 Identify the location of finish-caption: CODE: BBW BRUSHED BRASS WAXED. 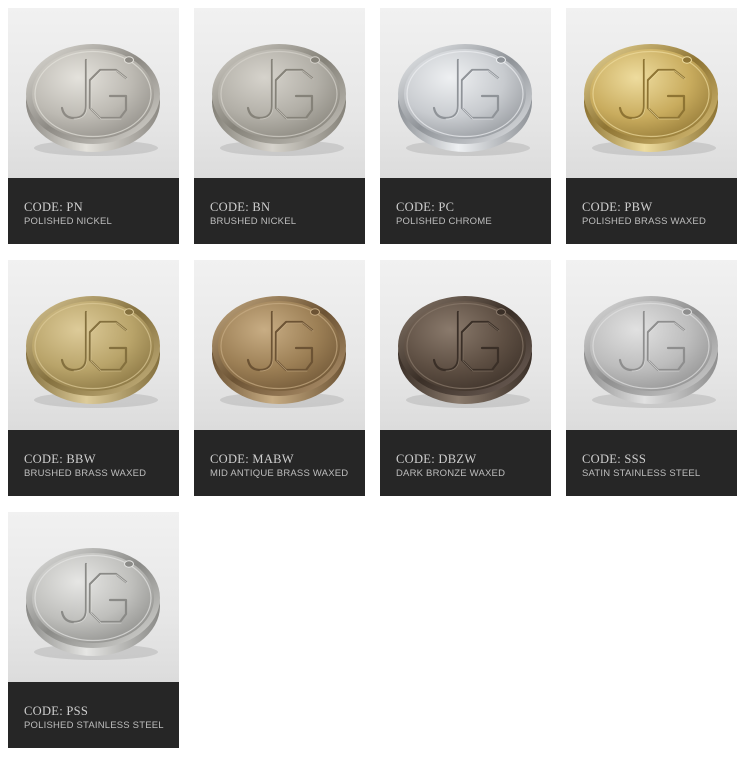
(93, 463).